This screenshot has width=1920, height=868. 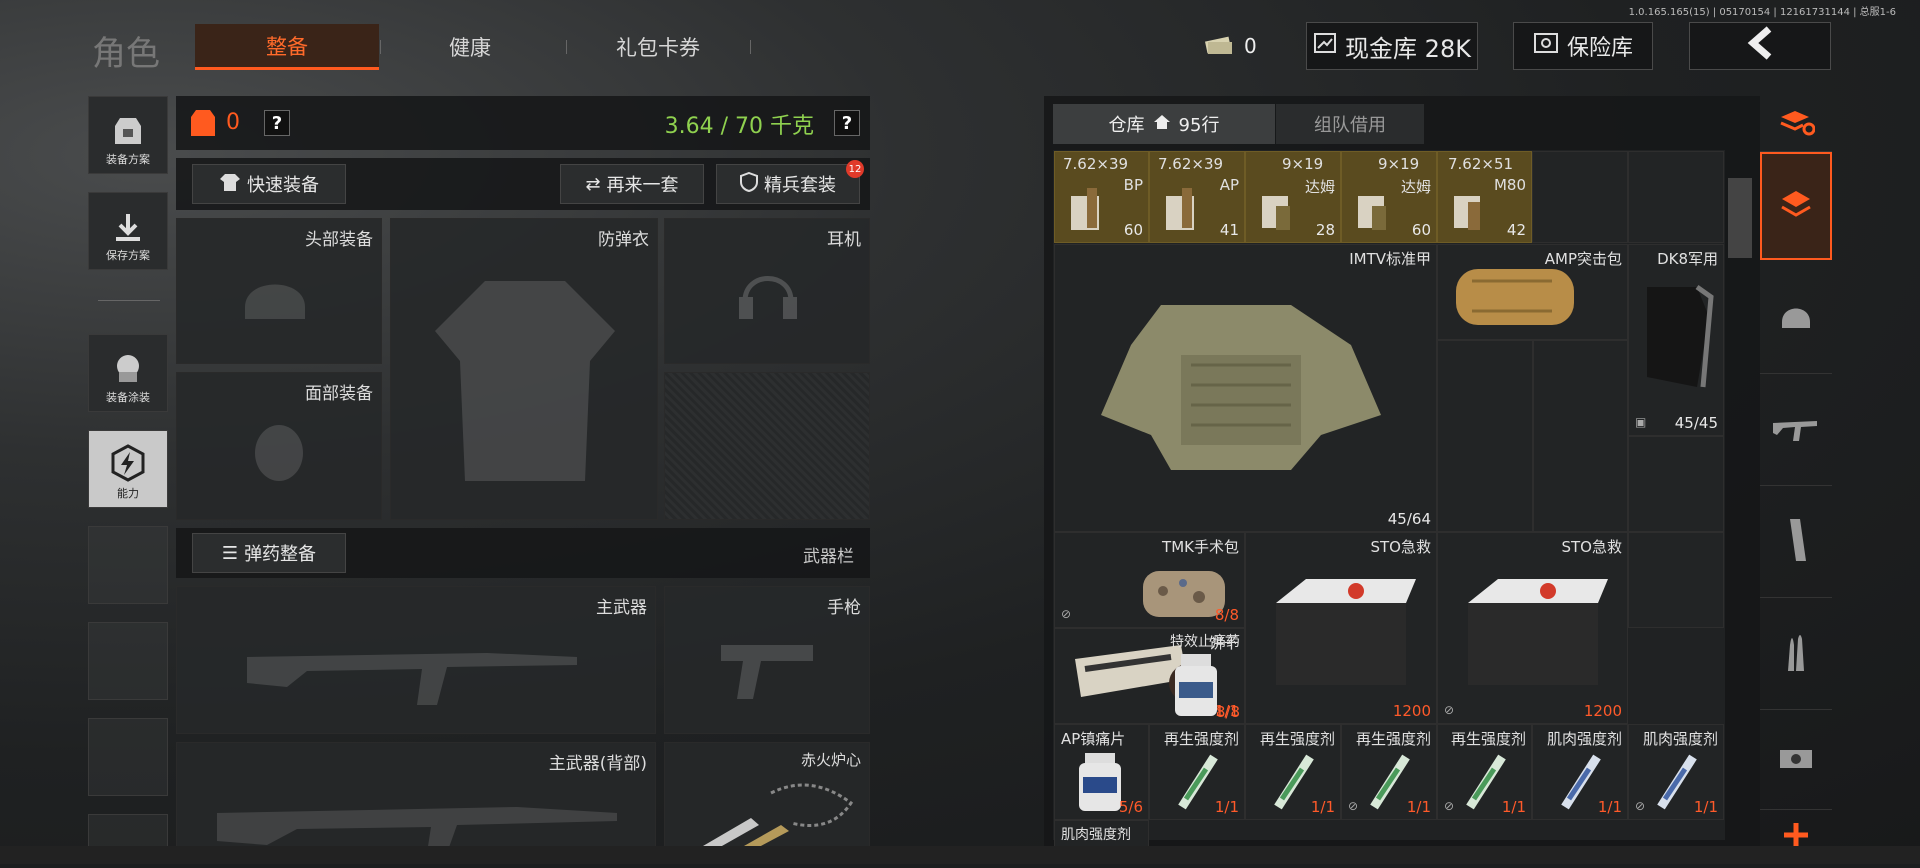 I want to click on vest-slot: 防弹衣, so click(x=524, y=369).